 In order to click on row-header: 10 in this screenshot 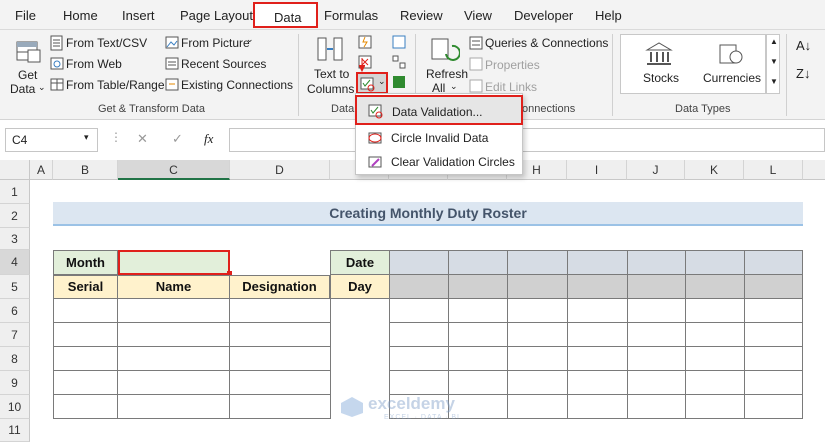, I will do `click(15, 407)`.